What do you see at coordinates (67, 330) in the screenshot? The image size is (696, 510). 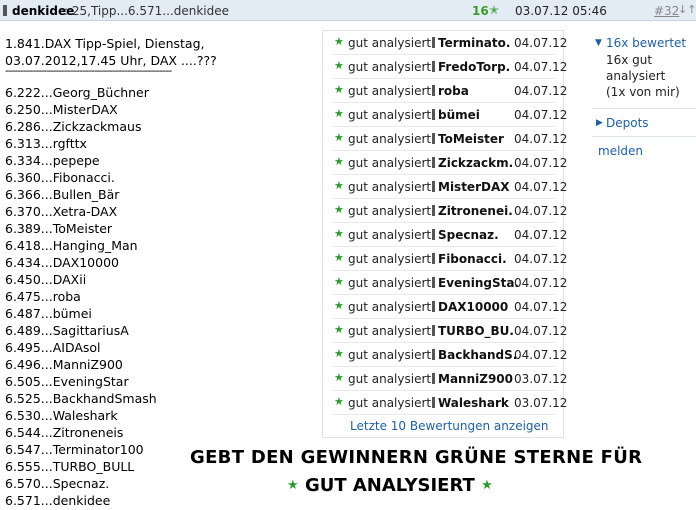 I see `tip-item: 6.489...SagittariusA` at bounding box center [67, 330].